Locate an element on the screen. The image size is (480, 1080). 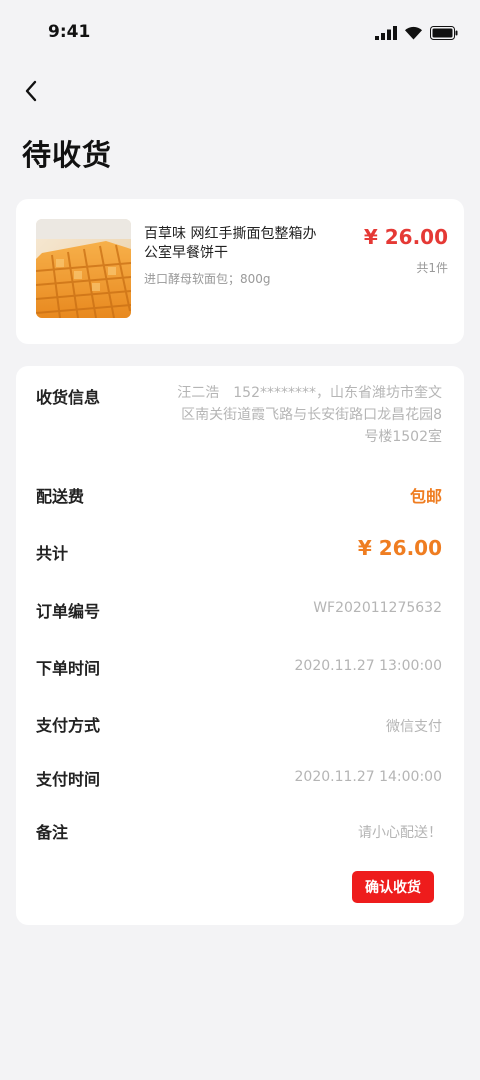
signal-icon is located at coordinates (386, 33).